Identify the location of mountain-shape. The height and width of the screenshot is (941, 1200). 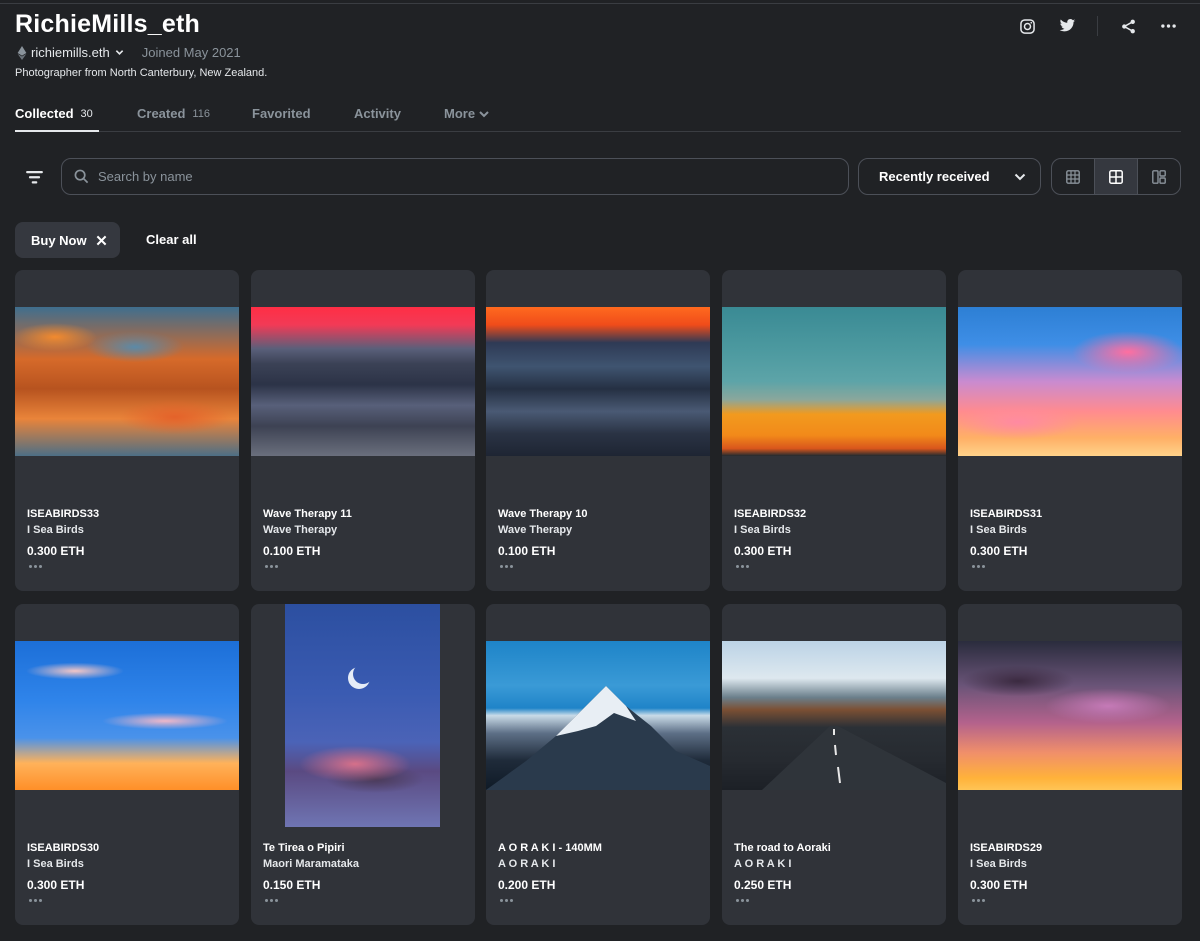
(598, 738).